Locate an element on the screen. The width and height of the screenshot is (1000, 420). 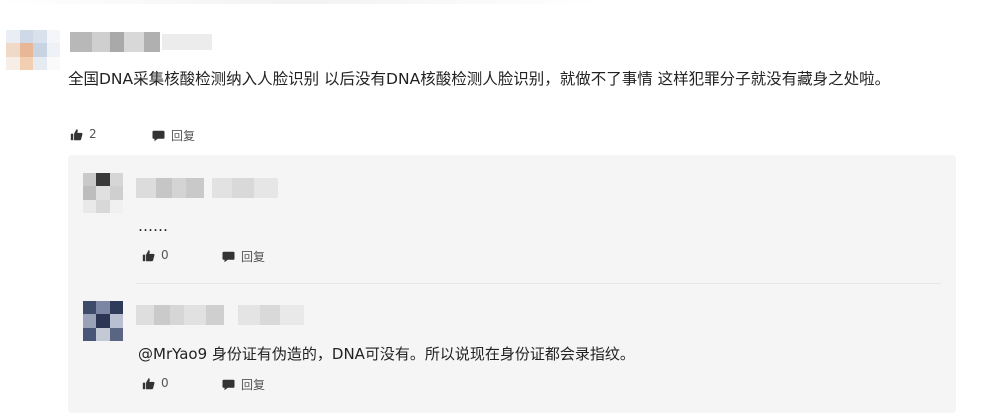
top-edge is located at coordinates (500, 2).